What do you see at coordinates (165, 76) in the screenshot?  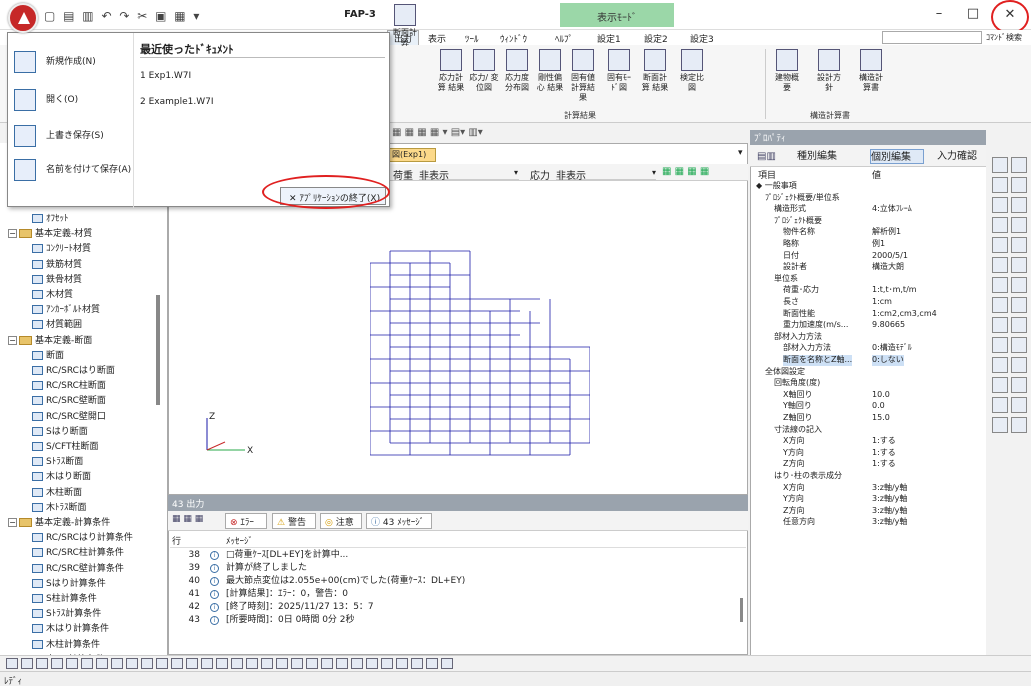 I see `recent-doc-1: 1 Exp1.W7I` at bounding box center [165, 76].